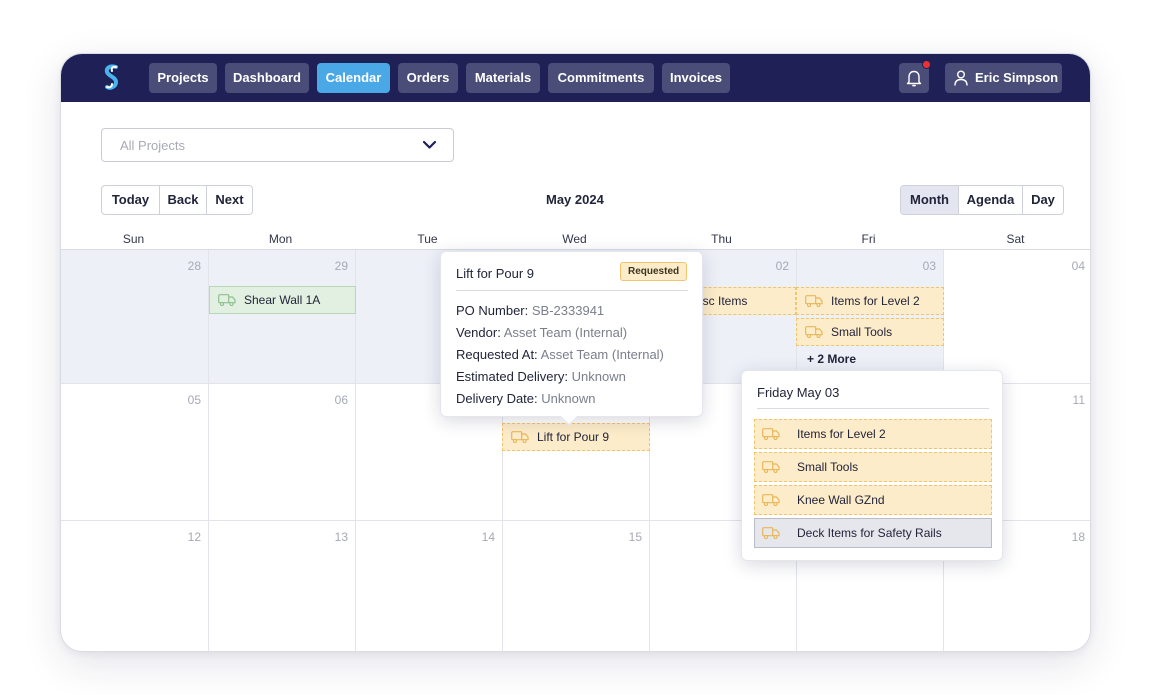 This screenshot has width=1150, height=695. I want to click on day-number: 13, so click(341, 537).